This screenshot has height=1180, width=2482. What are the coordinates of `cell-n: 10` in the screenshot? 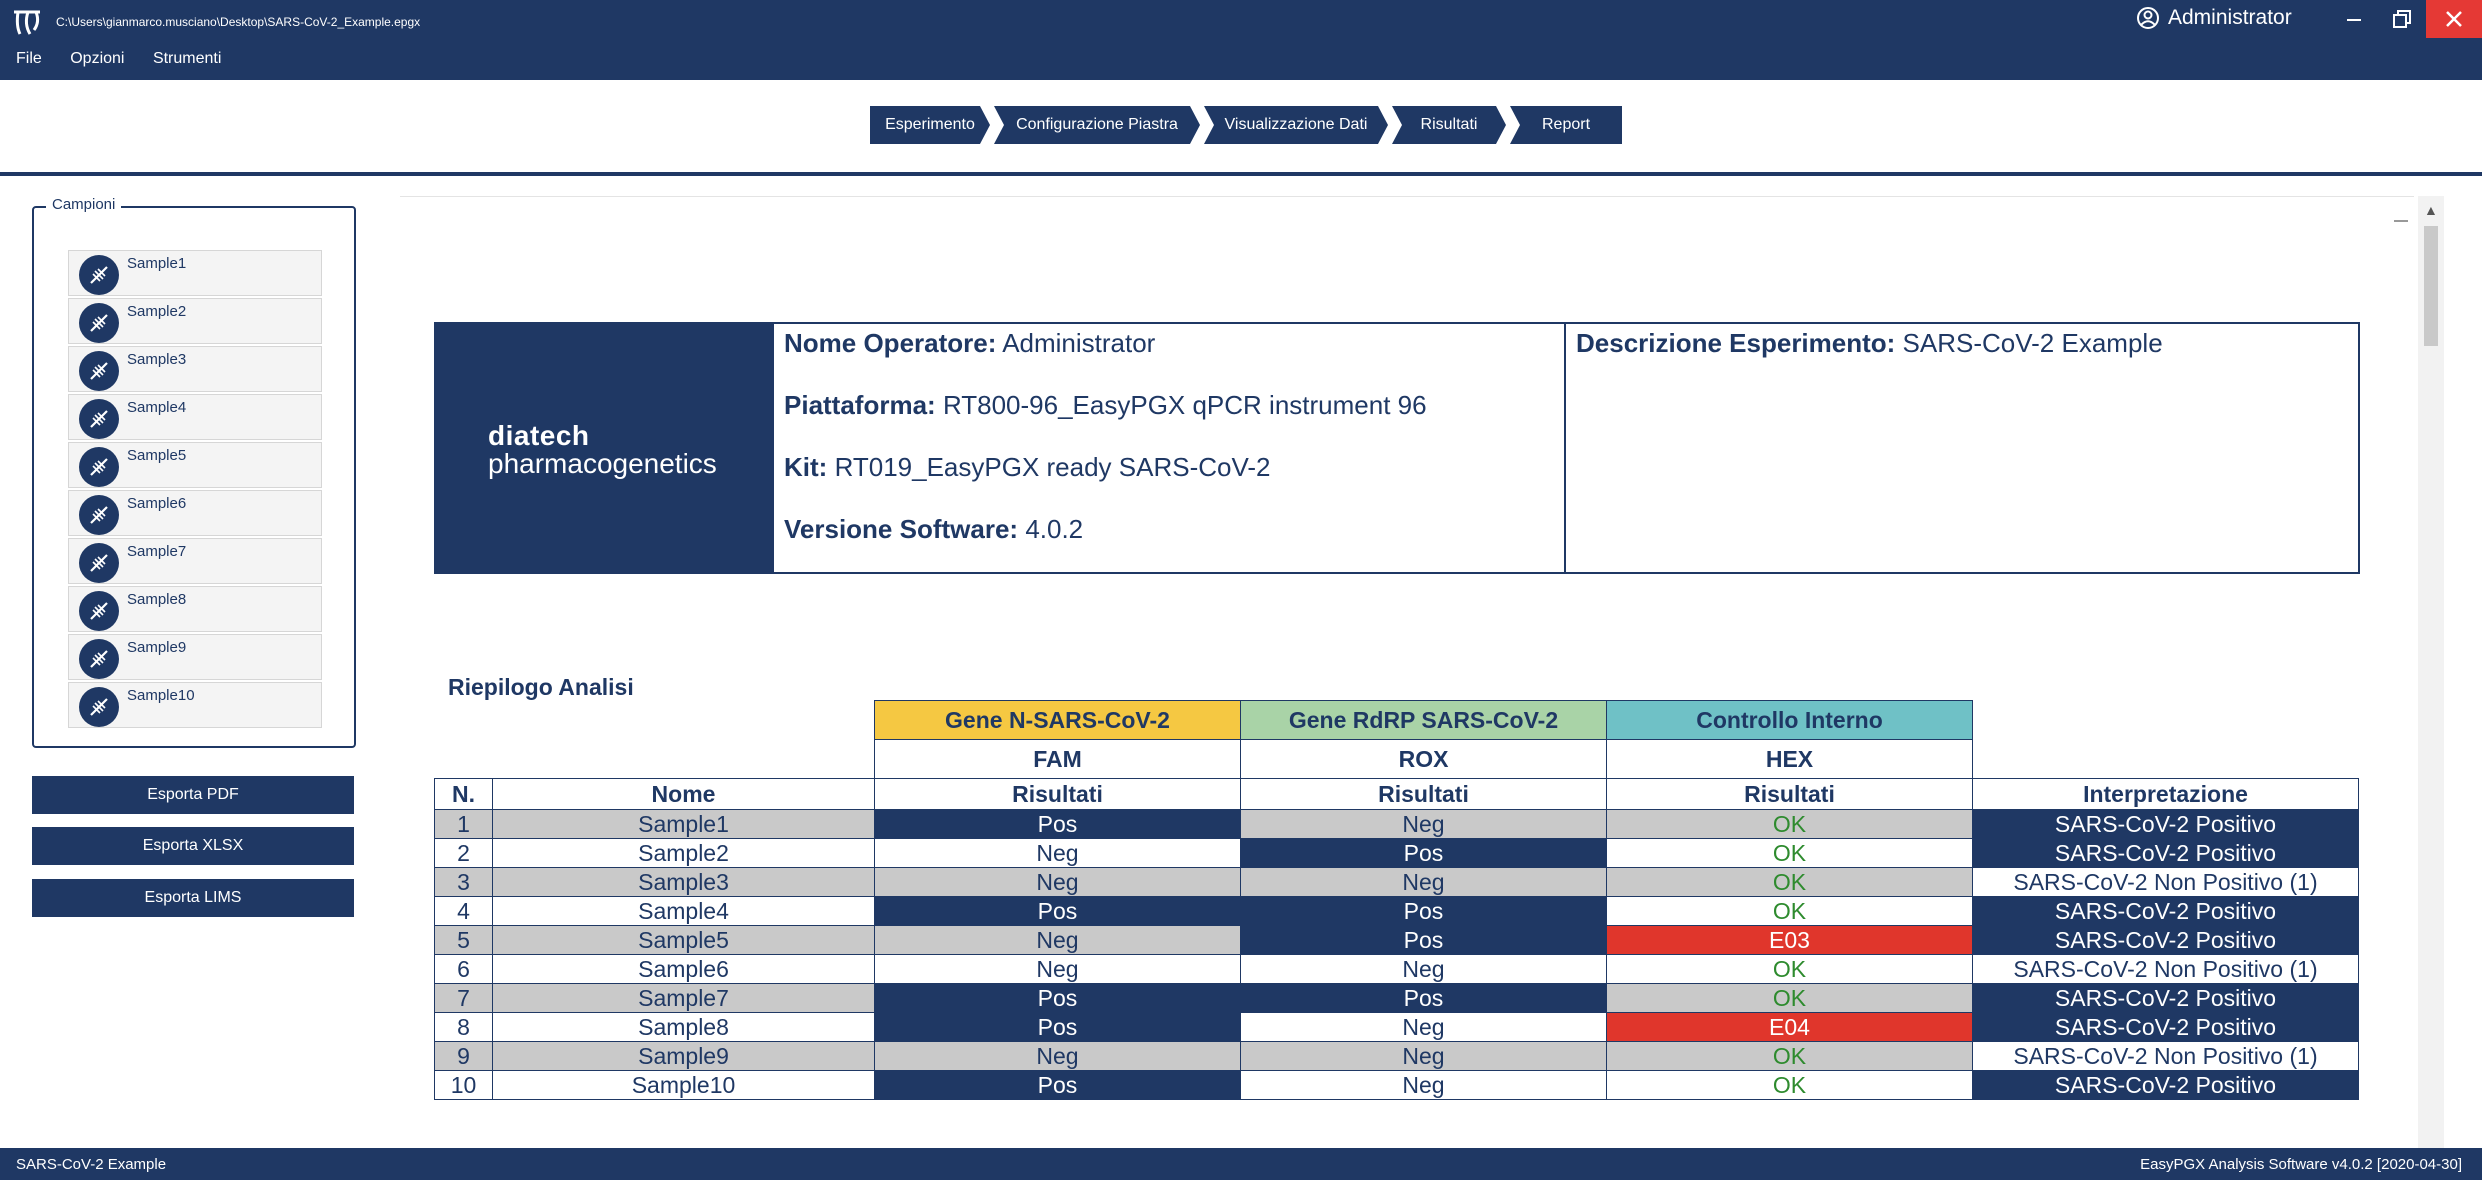 It's located at (463, 1085).